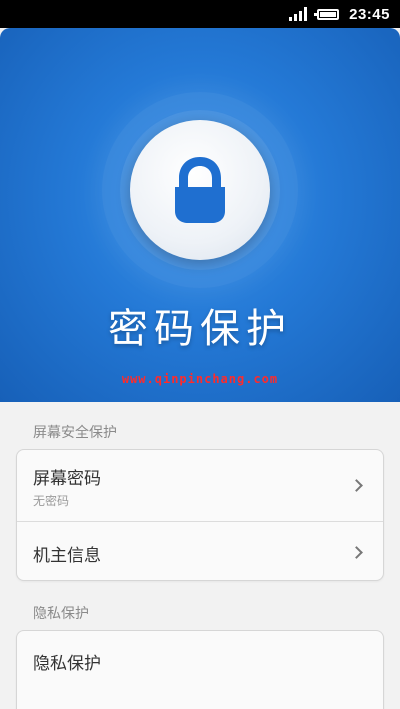 This screenshot has width=400, height=709. I want to click on lock-badge, so click(200, 190).